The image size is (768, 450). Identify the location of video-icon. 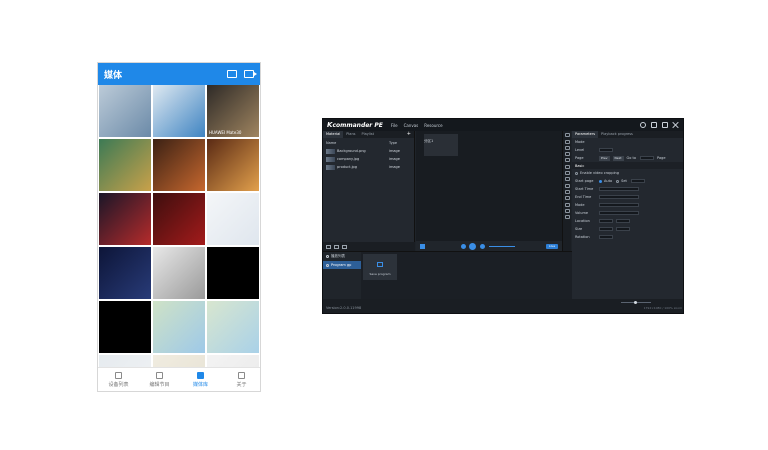
(250, 74).